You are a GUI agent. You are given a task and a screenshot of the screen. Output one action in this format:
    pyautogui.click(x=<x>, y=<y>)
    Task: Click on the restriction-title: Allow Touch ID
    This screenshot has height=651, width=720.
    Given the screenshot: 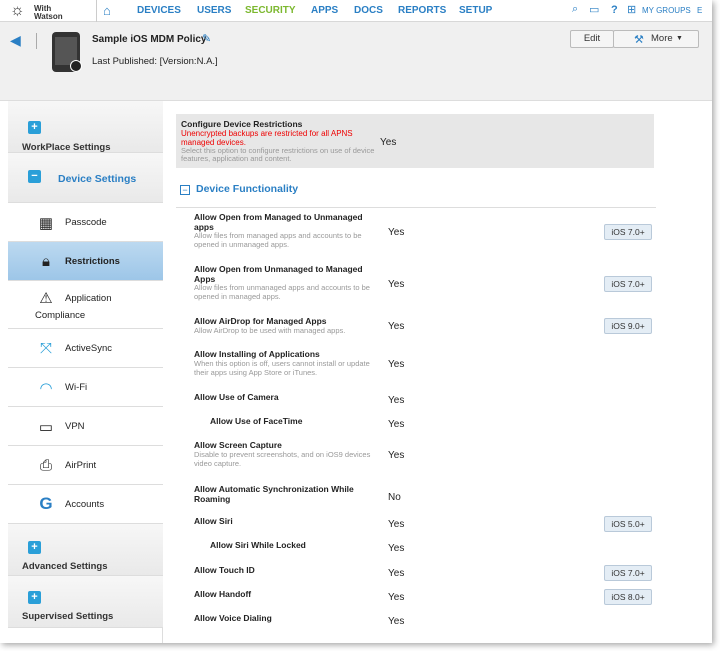 What is the action you would take?
    pyautogui.click(x=224, y=570)
    